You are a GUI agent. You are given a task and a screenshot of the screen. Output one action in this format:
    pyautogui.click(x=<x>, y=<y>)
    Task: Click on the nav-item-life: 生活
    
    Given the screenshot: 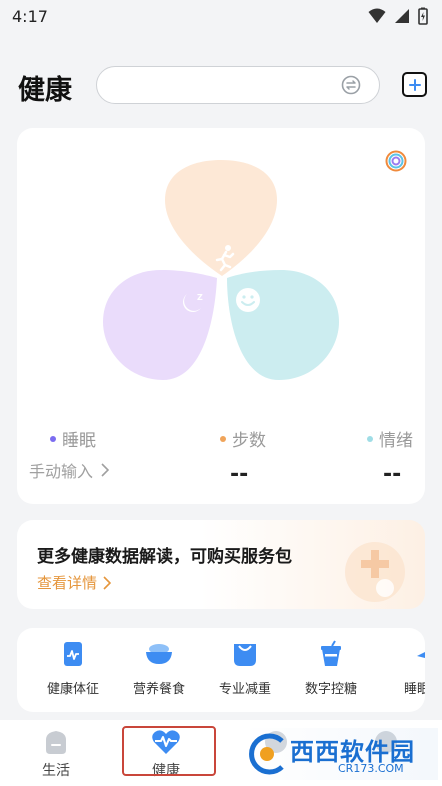 What is the action you would take?
    pyautogui.click(x=56, y=754)
    